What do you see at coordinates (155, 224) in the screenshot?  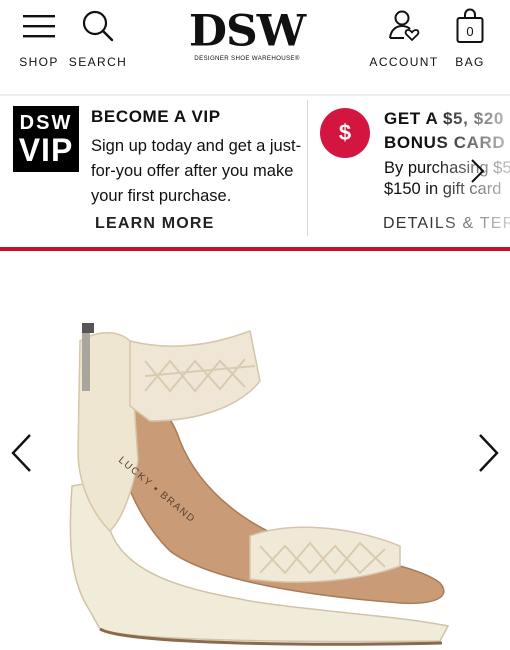 I see `learn-more-link: LEARN MORE` at bounding box center [155, 224].